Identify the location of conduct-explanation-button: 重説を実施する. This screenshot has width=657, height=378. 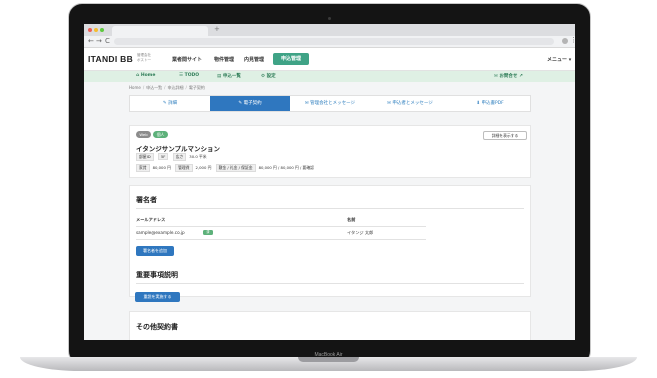
(157, 297).